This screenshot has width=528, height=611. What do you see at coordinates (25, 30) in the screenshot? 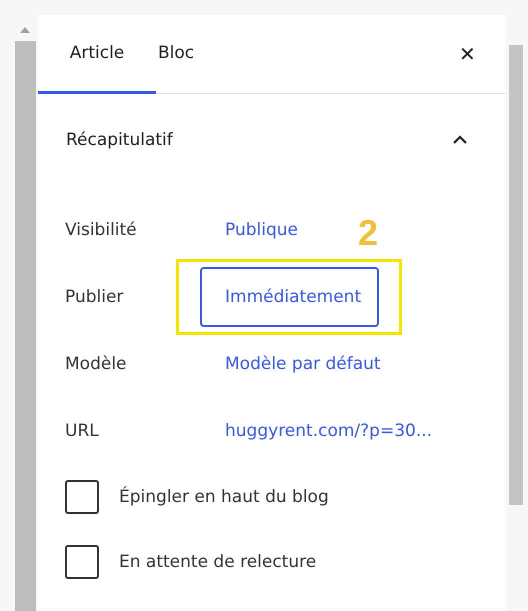
I see `scroll-up-icon` at bounding box center [25, 30].